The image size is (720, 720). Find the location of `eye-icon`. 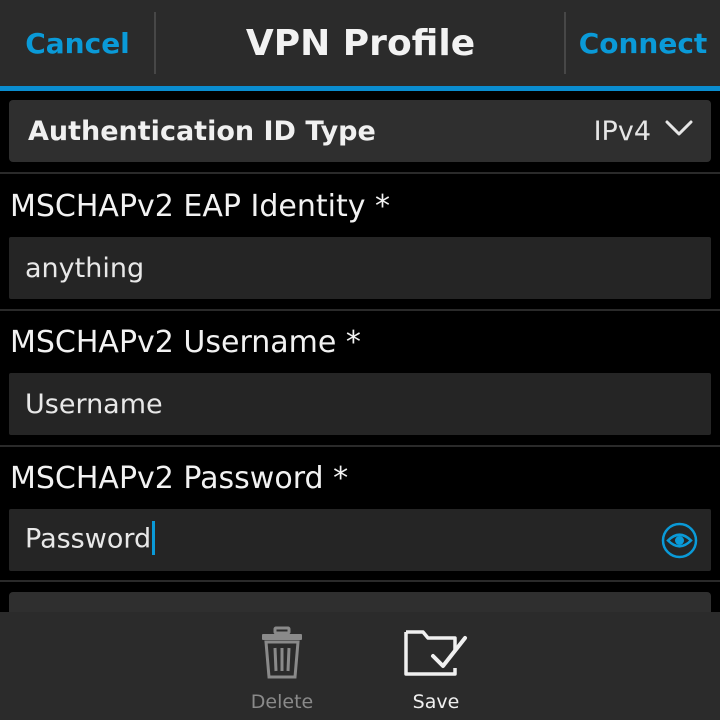

eye-icon is located at coordinates (679, 540).